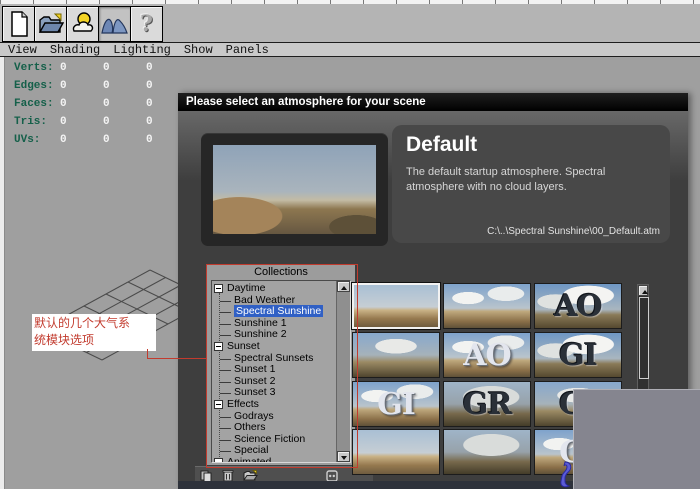  What do you see at coordinates (281, 381) in the screenshot?
I see `tree-item-sunset-2: Sunset 2` at bounding box center [281, 381].